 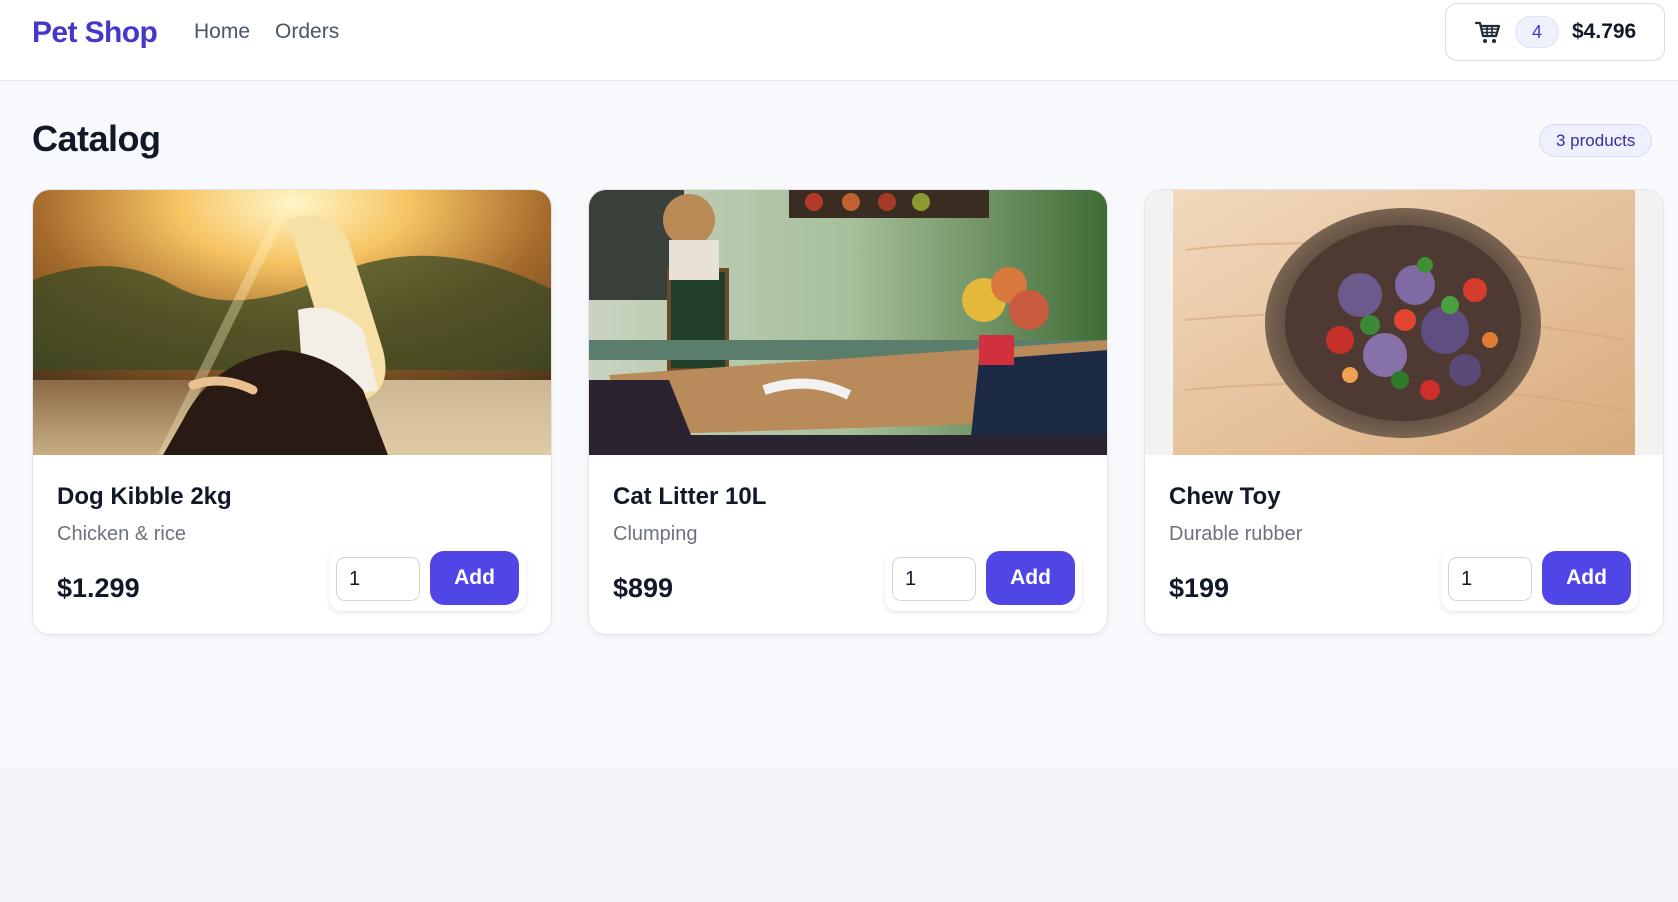 What do you see at coordinates (643, 588) in the screenshot?
I see `product-price: $899` at bounding box center [643, 588].